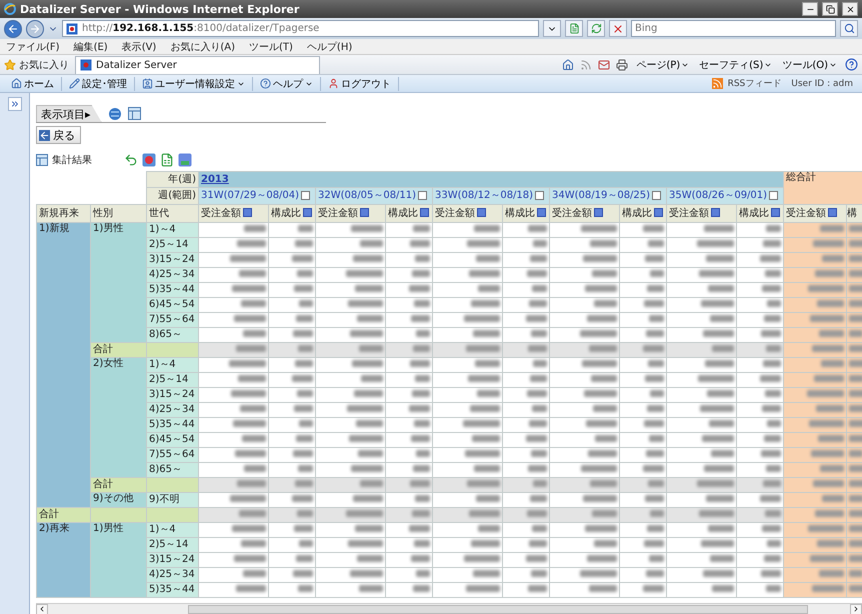  I want to click on row-header: 1)新規, so click(63, 365).